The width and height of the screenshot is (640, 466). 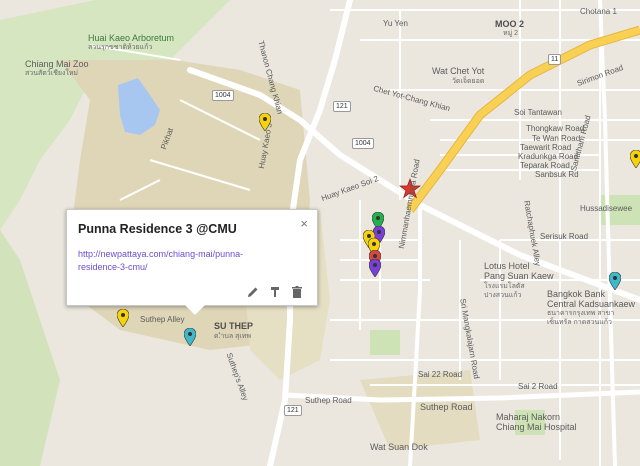 I want to click on label-thongkaw: Thongkaw Road, so click(x=555, y=128).